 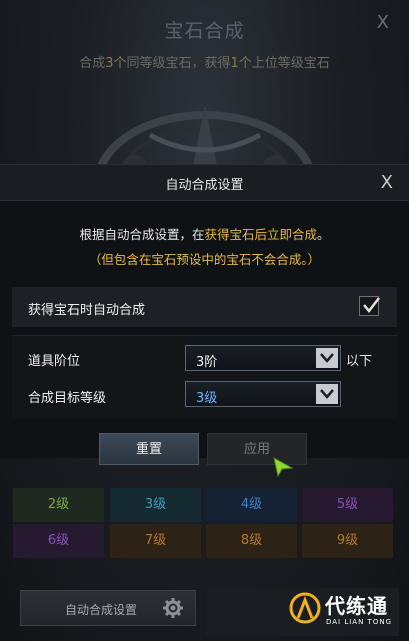 What do you see at coordinates (290, 63) in the screenshot?
I see `subtitle-part: 上位等级宝石` at bounding box center [290, 63].